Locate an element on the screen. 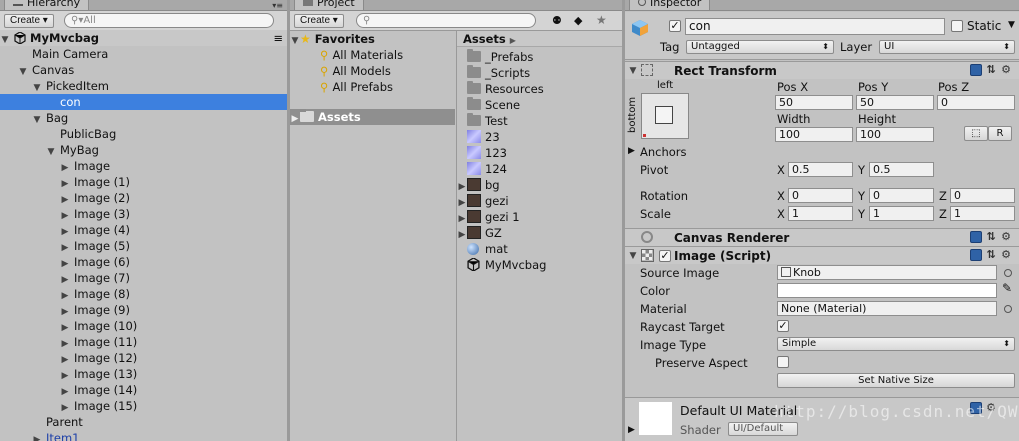 Image resolution: width=1019 pixels, height=441 pixels. width-field: 100 is located at coordinates (814, 134).